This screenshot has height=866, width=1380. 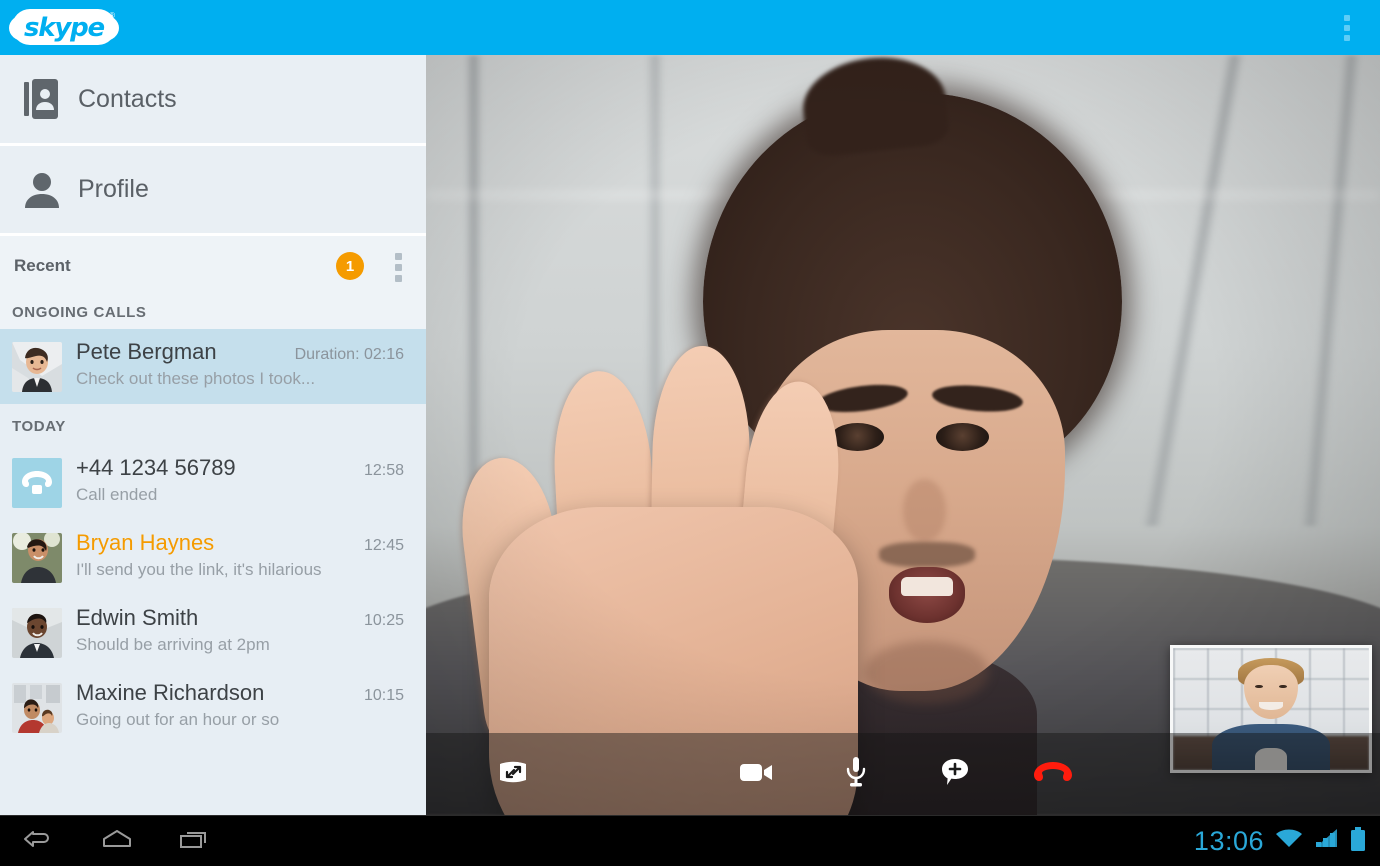 What do you see at coordinates (137, 617) in the screenshot?
I see `contact-name: Edwin Smith` at bounding box center [137, 617].